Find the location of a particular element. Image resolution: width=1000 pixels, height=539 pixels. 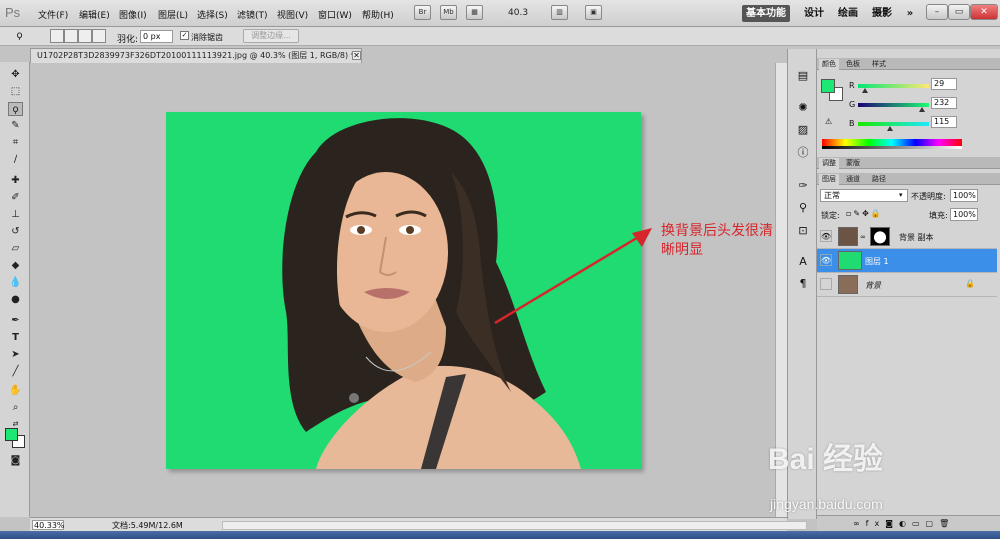

menu-view: 视图(V) is located at coordinates (292, 14).